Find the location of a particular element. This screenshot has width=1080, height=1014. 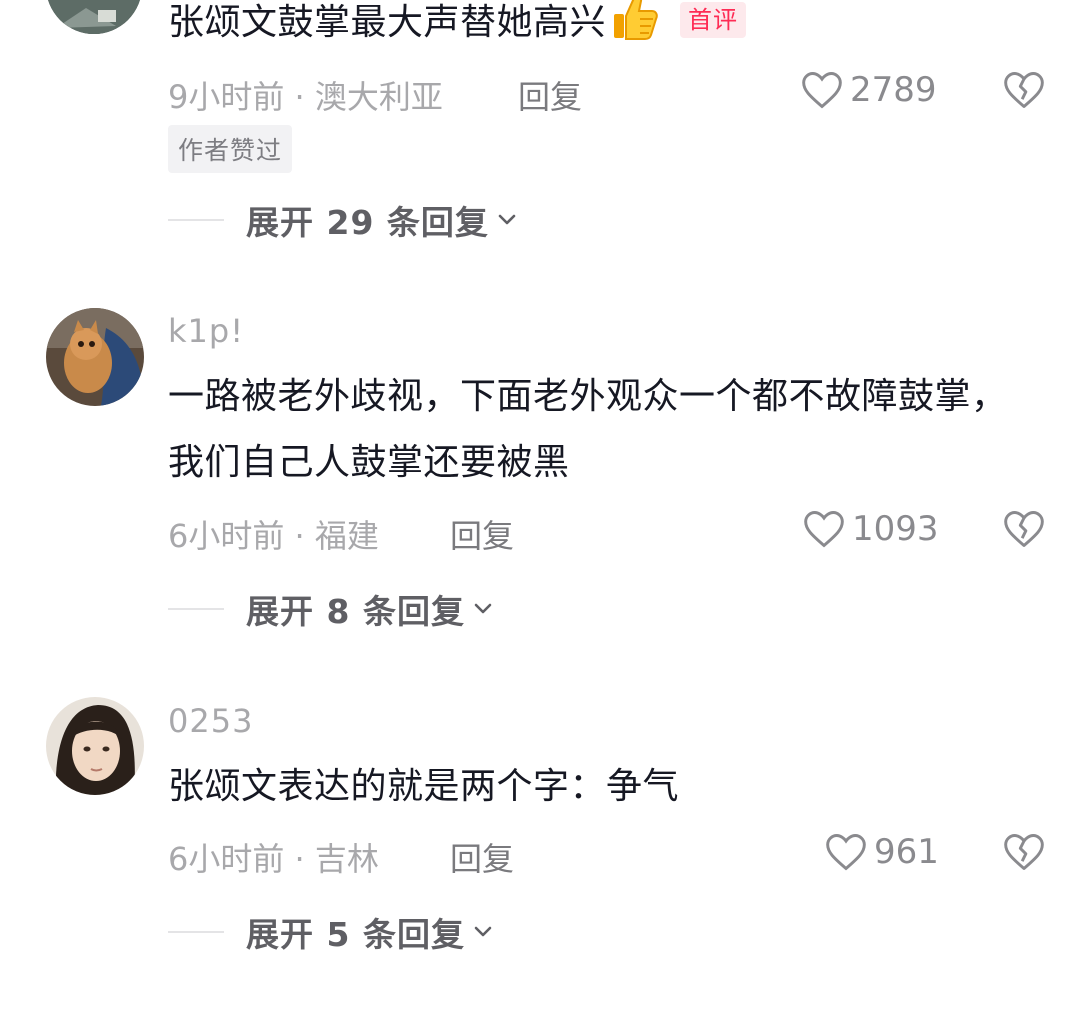

like-count: 961 is located at coordinates (906, 852).